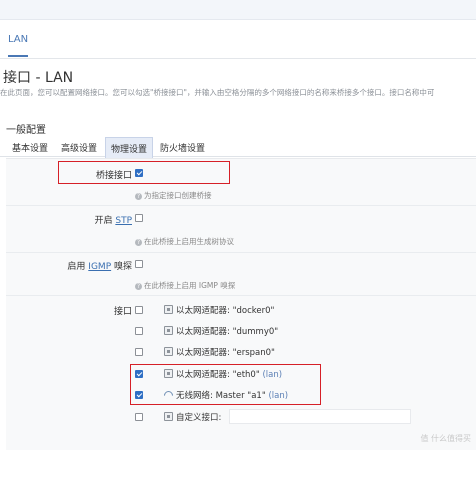 The width and height of the screenshot is (476, 477). What do you see at coordinates (225, 384) in the screenshot?
I see `highlight-box-interfaces` at bounding box center [225, 384].